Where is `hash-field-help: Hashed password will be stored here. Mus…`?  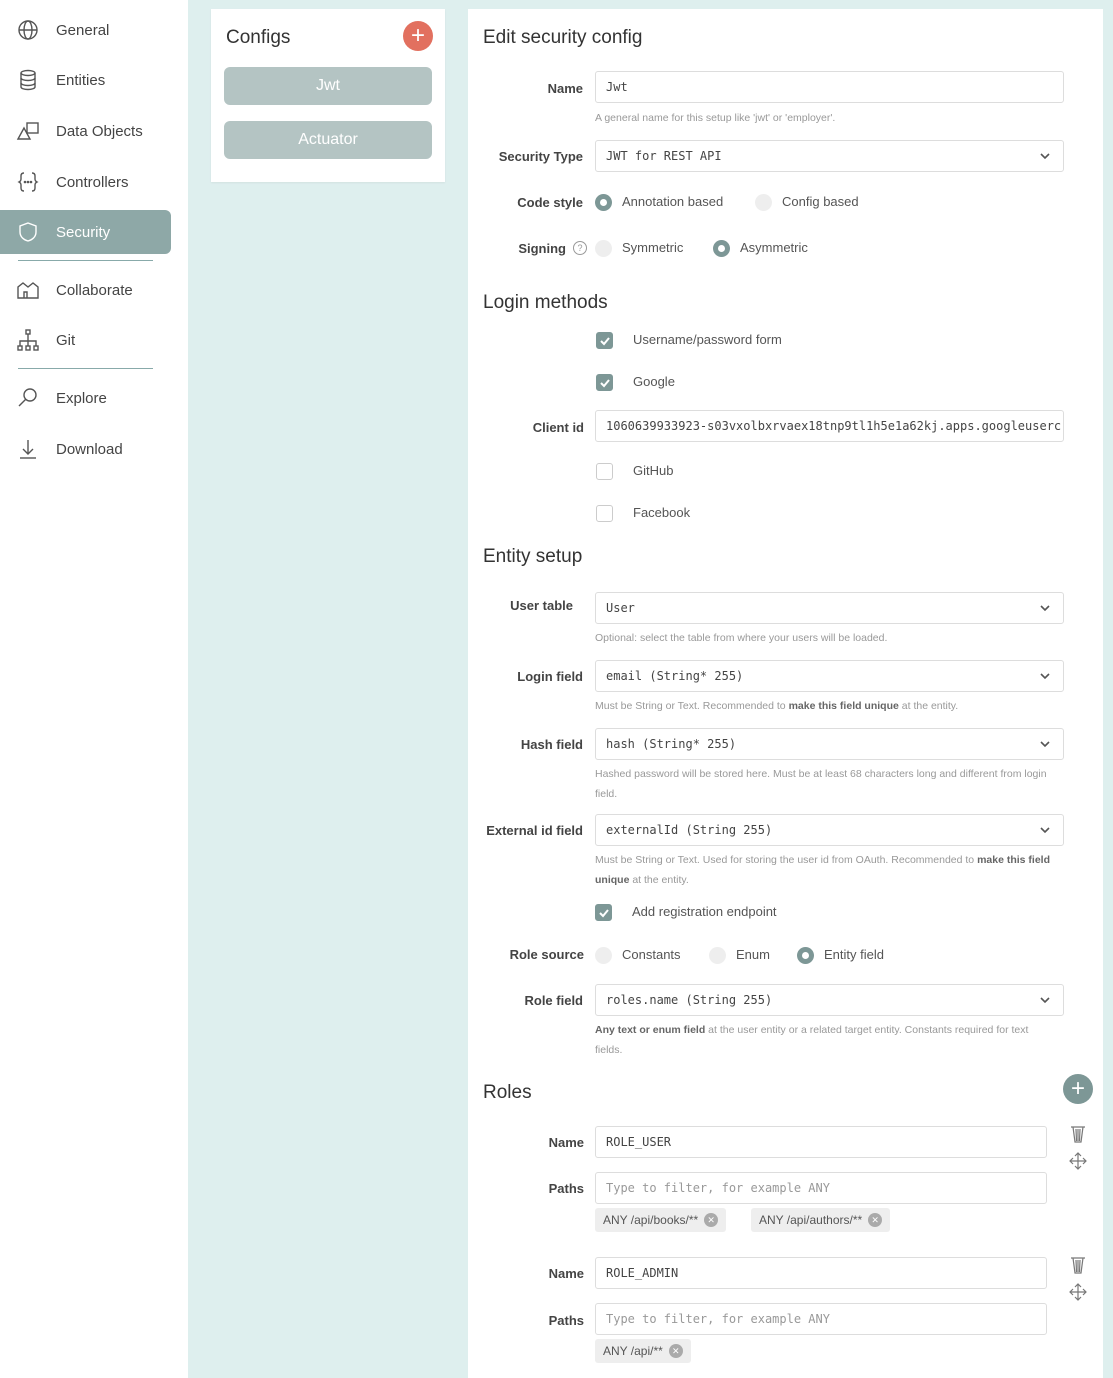
hash-field-help: Hashed password will be stored here. Mus… is located at coordinates (821, 784).